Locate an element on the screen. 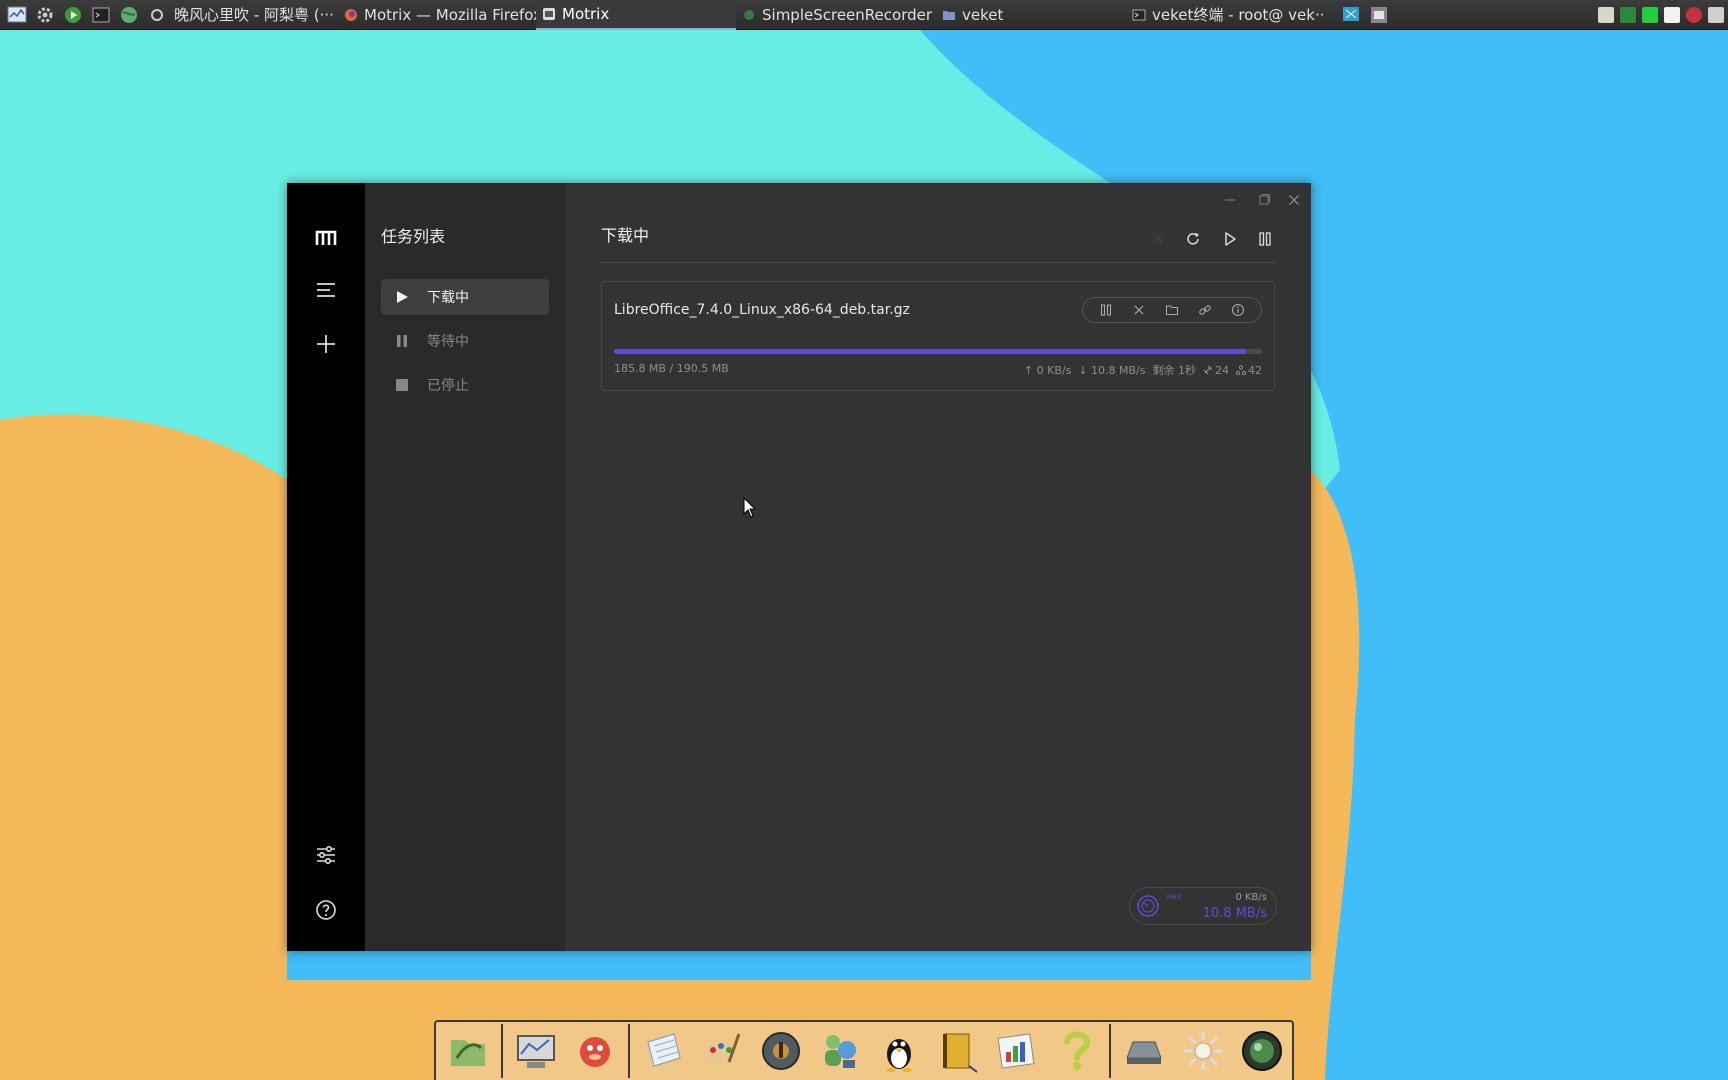 The width and height of the screenshot is (1728, 1080). folder-icon is located at coordinates (949, 15).